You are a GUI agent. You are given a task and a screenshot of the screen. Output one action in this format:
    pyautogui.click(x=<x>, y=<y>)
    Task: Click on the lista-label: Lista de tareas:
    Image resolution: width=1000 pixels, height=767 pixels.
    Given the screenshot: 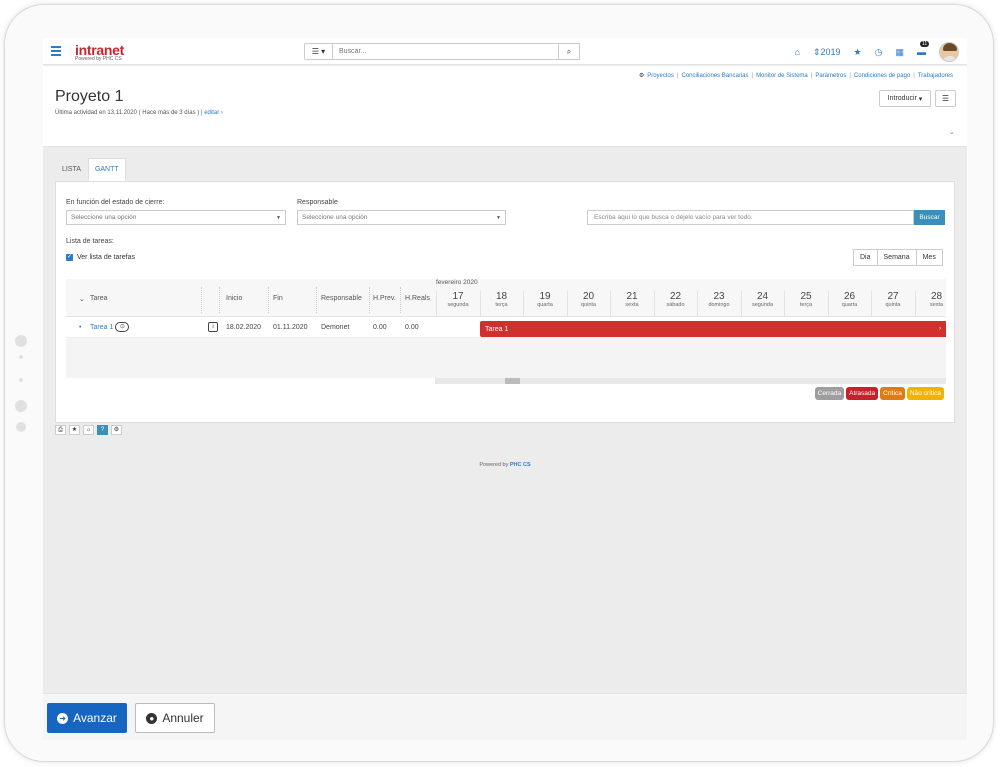 What is the action you would take?
    pyautogui.click(x=90, y=241)
    